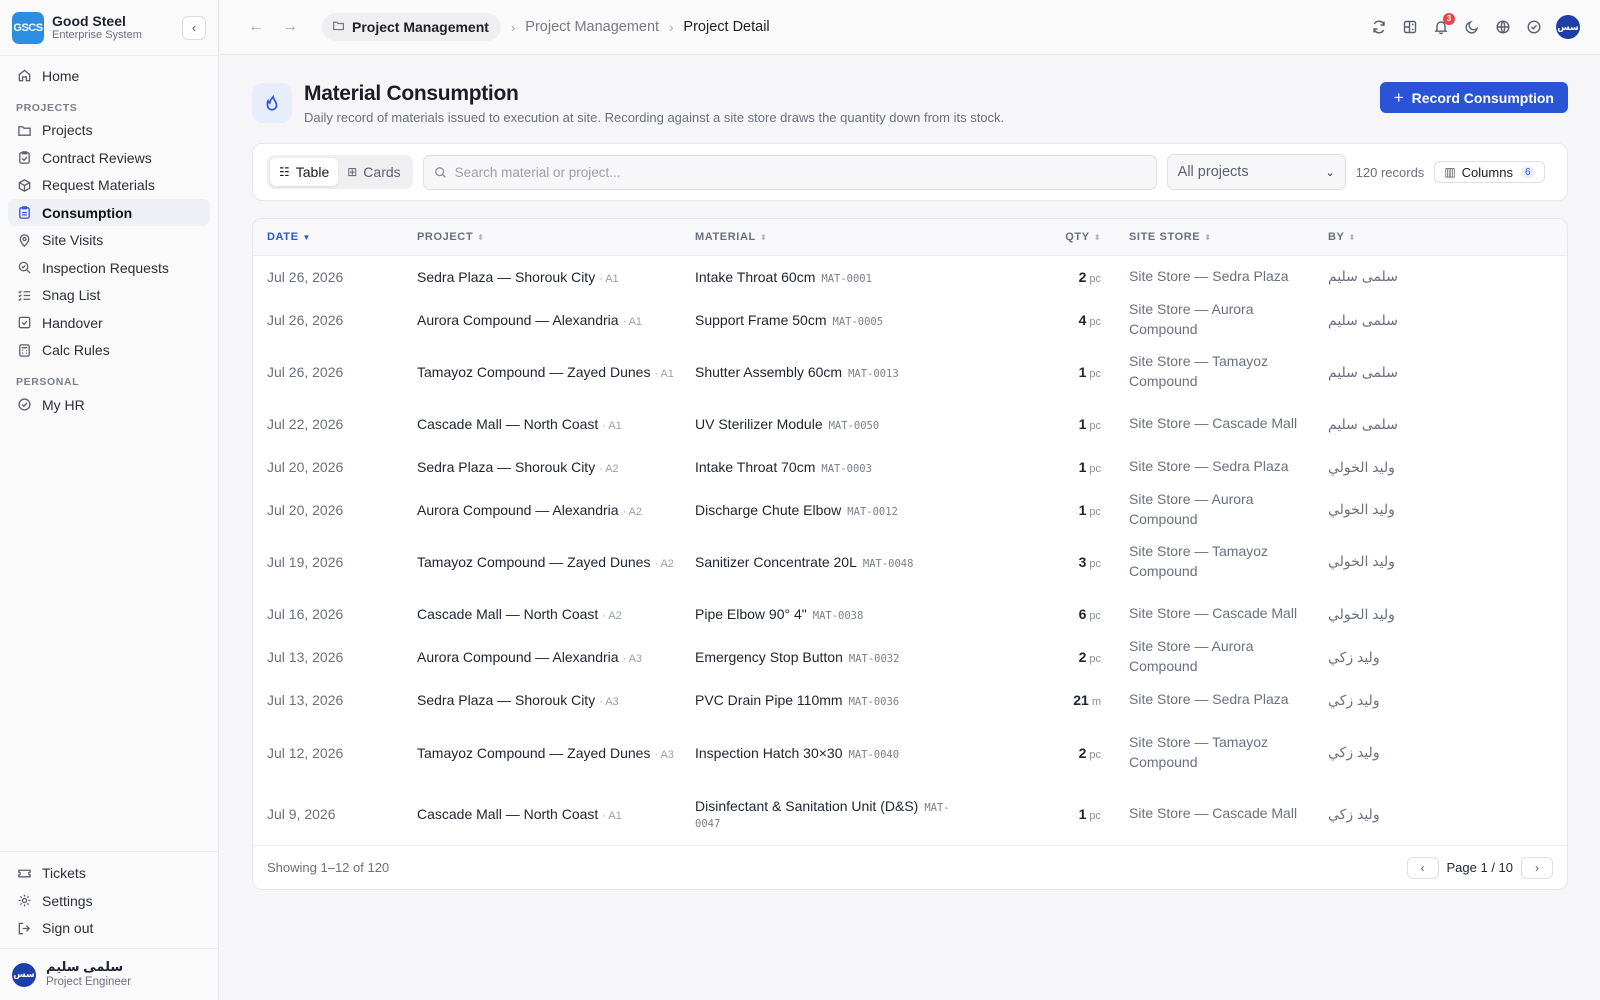 The width and height of the screenshot is (1600, 1000). Describe the element at coordinates (865, 614) in the screenshot. I see `cell-material: Pipe Elbow 90° 4" MAT-0038` at that location.